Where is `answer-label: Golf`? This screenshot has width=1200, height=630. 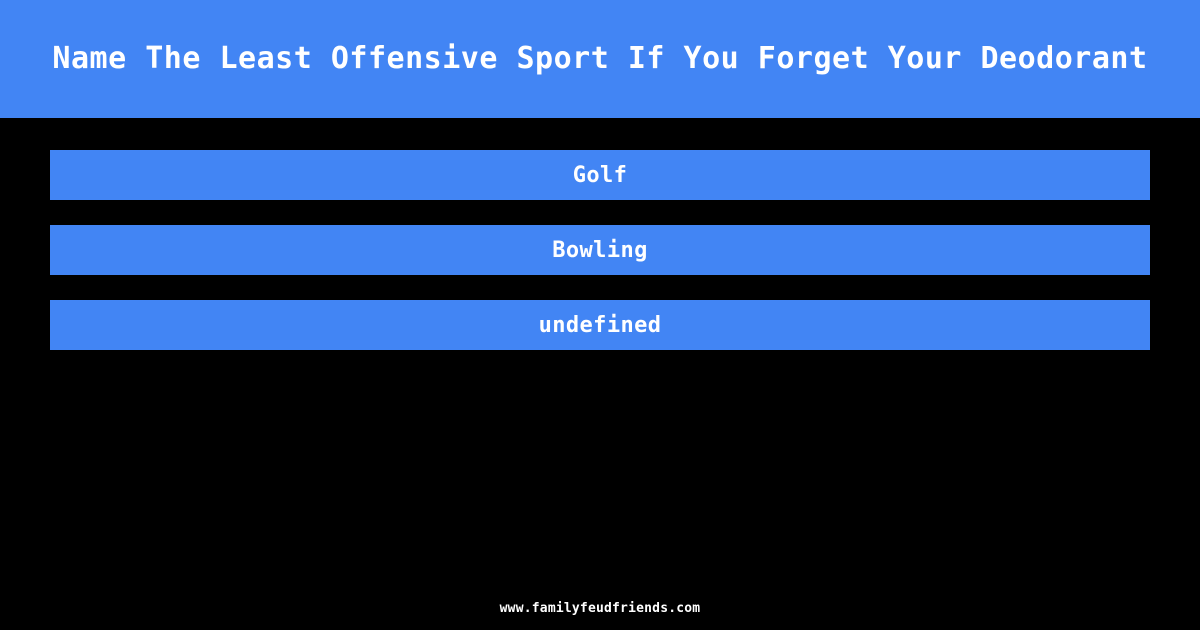 answer-label: Golf is located at coordinates (600, 175).